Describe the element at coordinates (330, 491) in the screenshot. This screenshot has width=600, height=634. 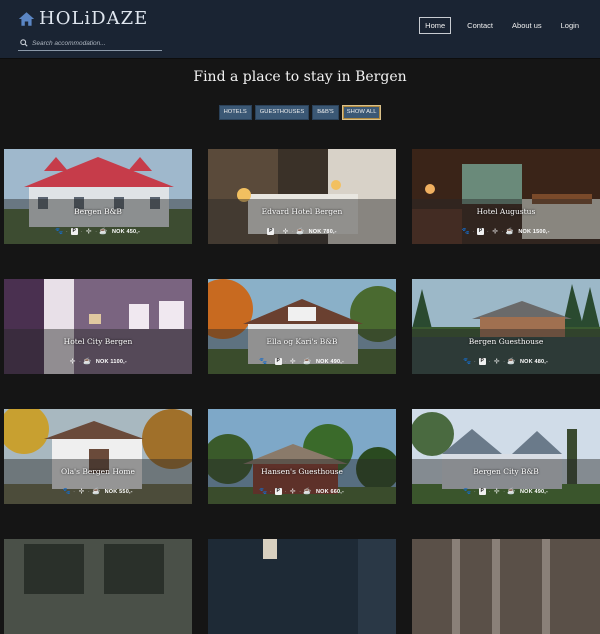
I see `card-price: NOK 660,-` at that location.